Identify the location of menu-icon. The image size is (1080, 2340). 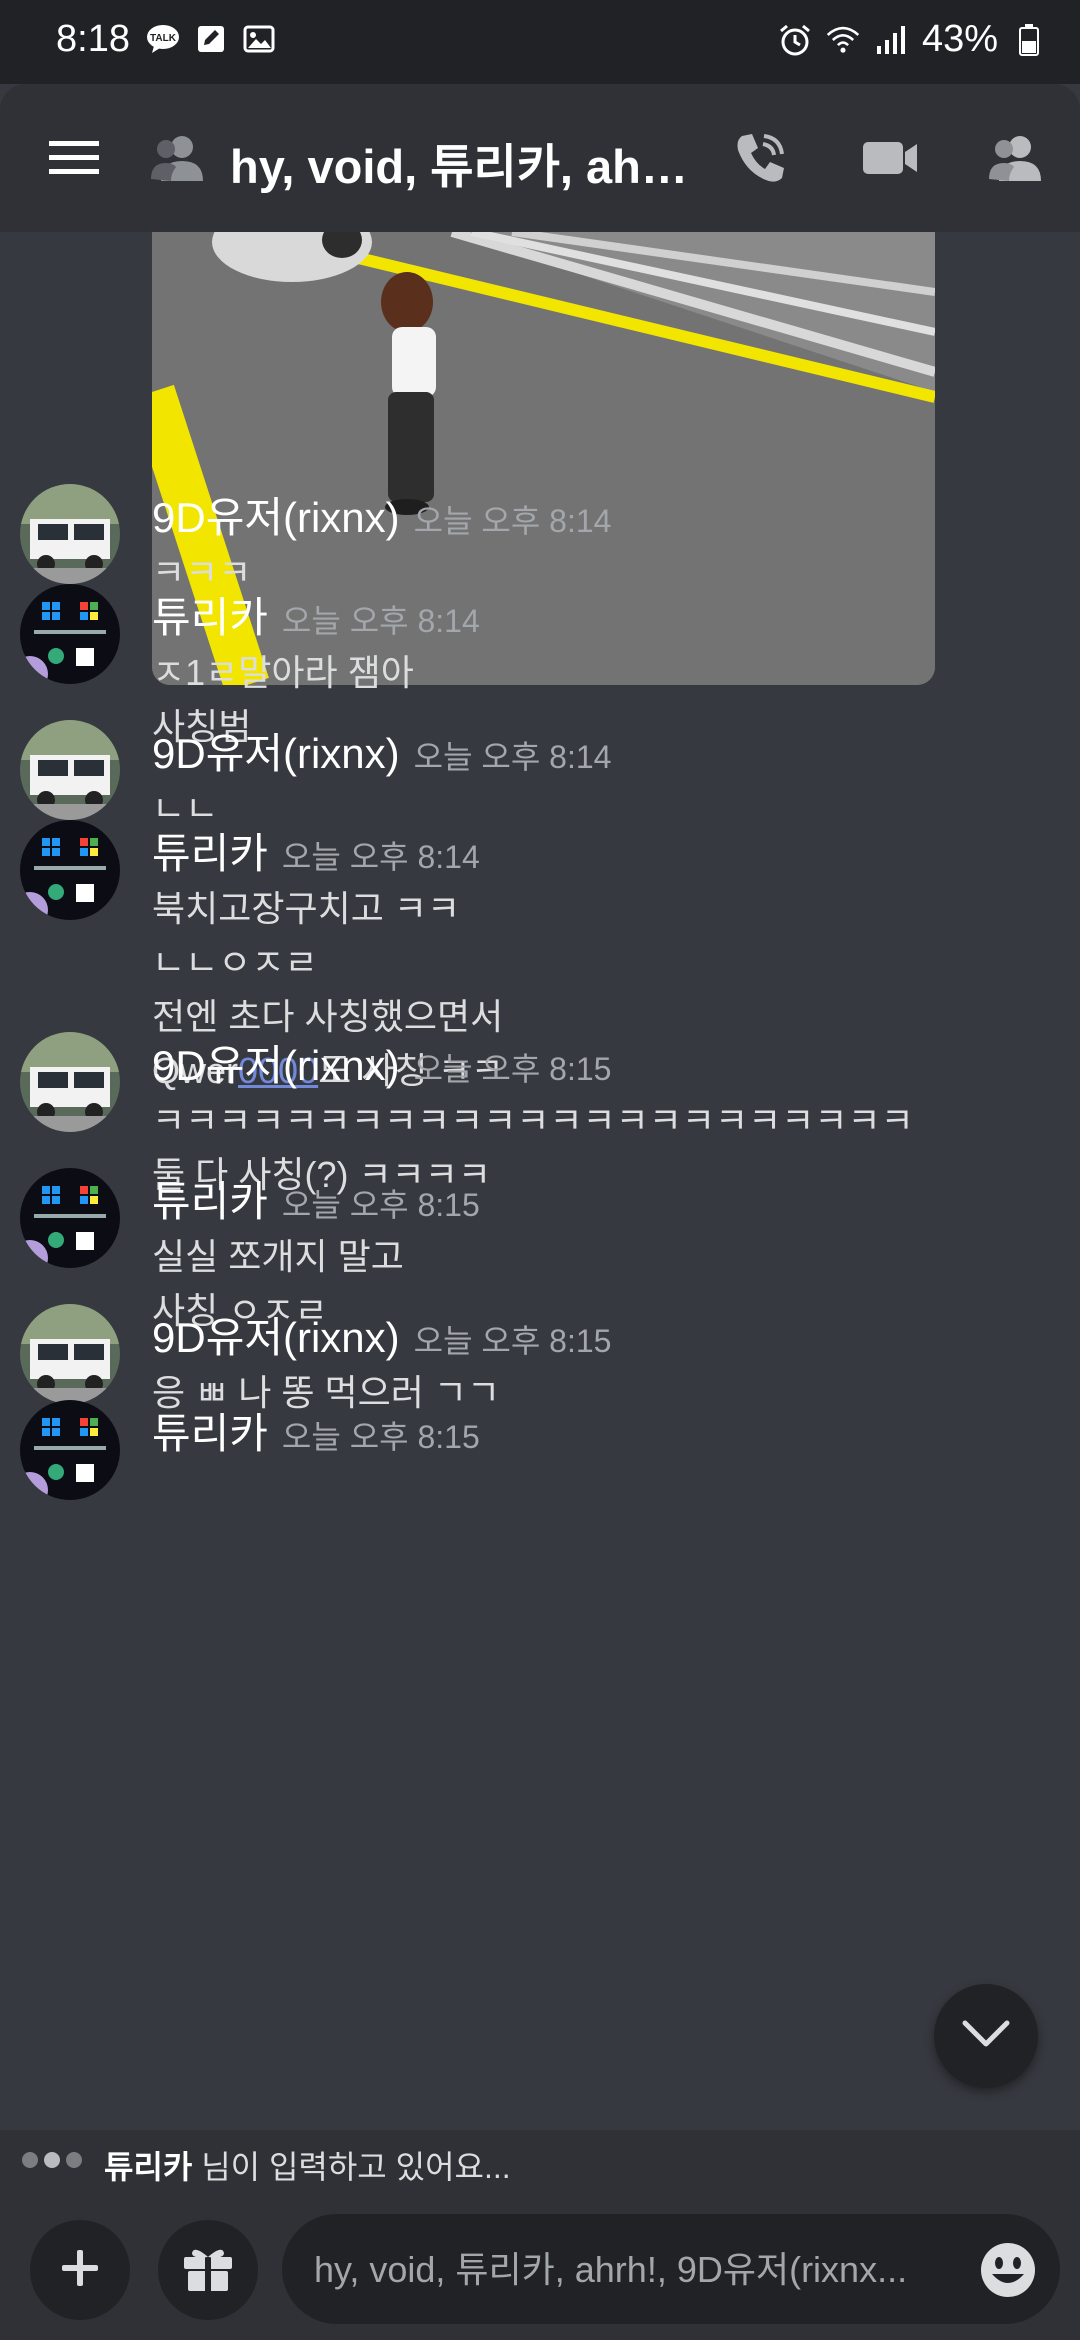
(74, 158).